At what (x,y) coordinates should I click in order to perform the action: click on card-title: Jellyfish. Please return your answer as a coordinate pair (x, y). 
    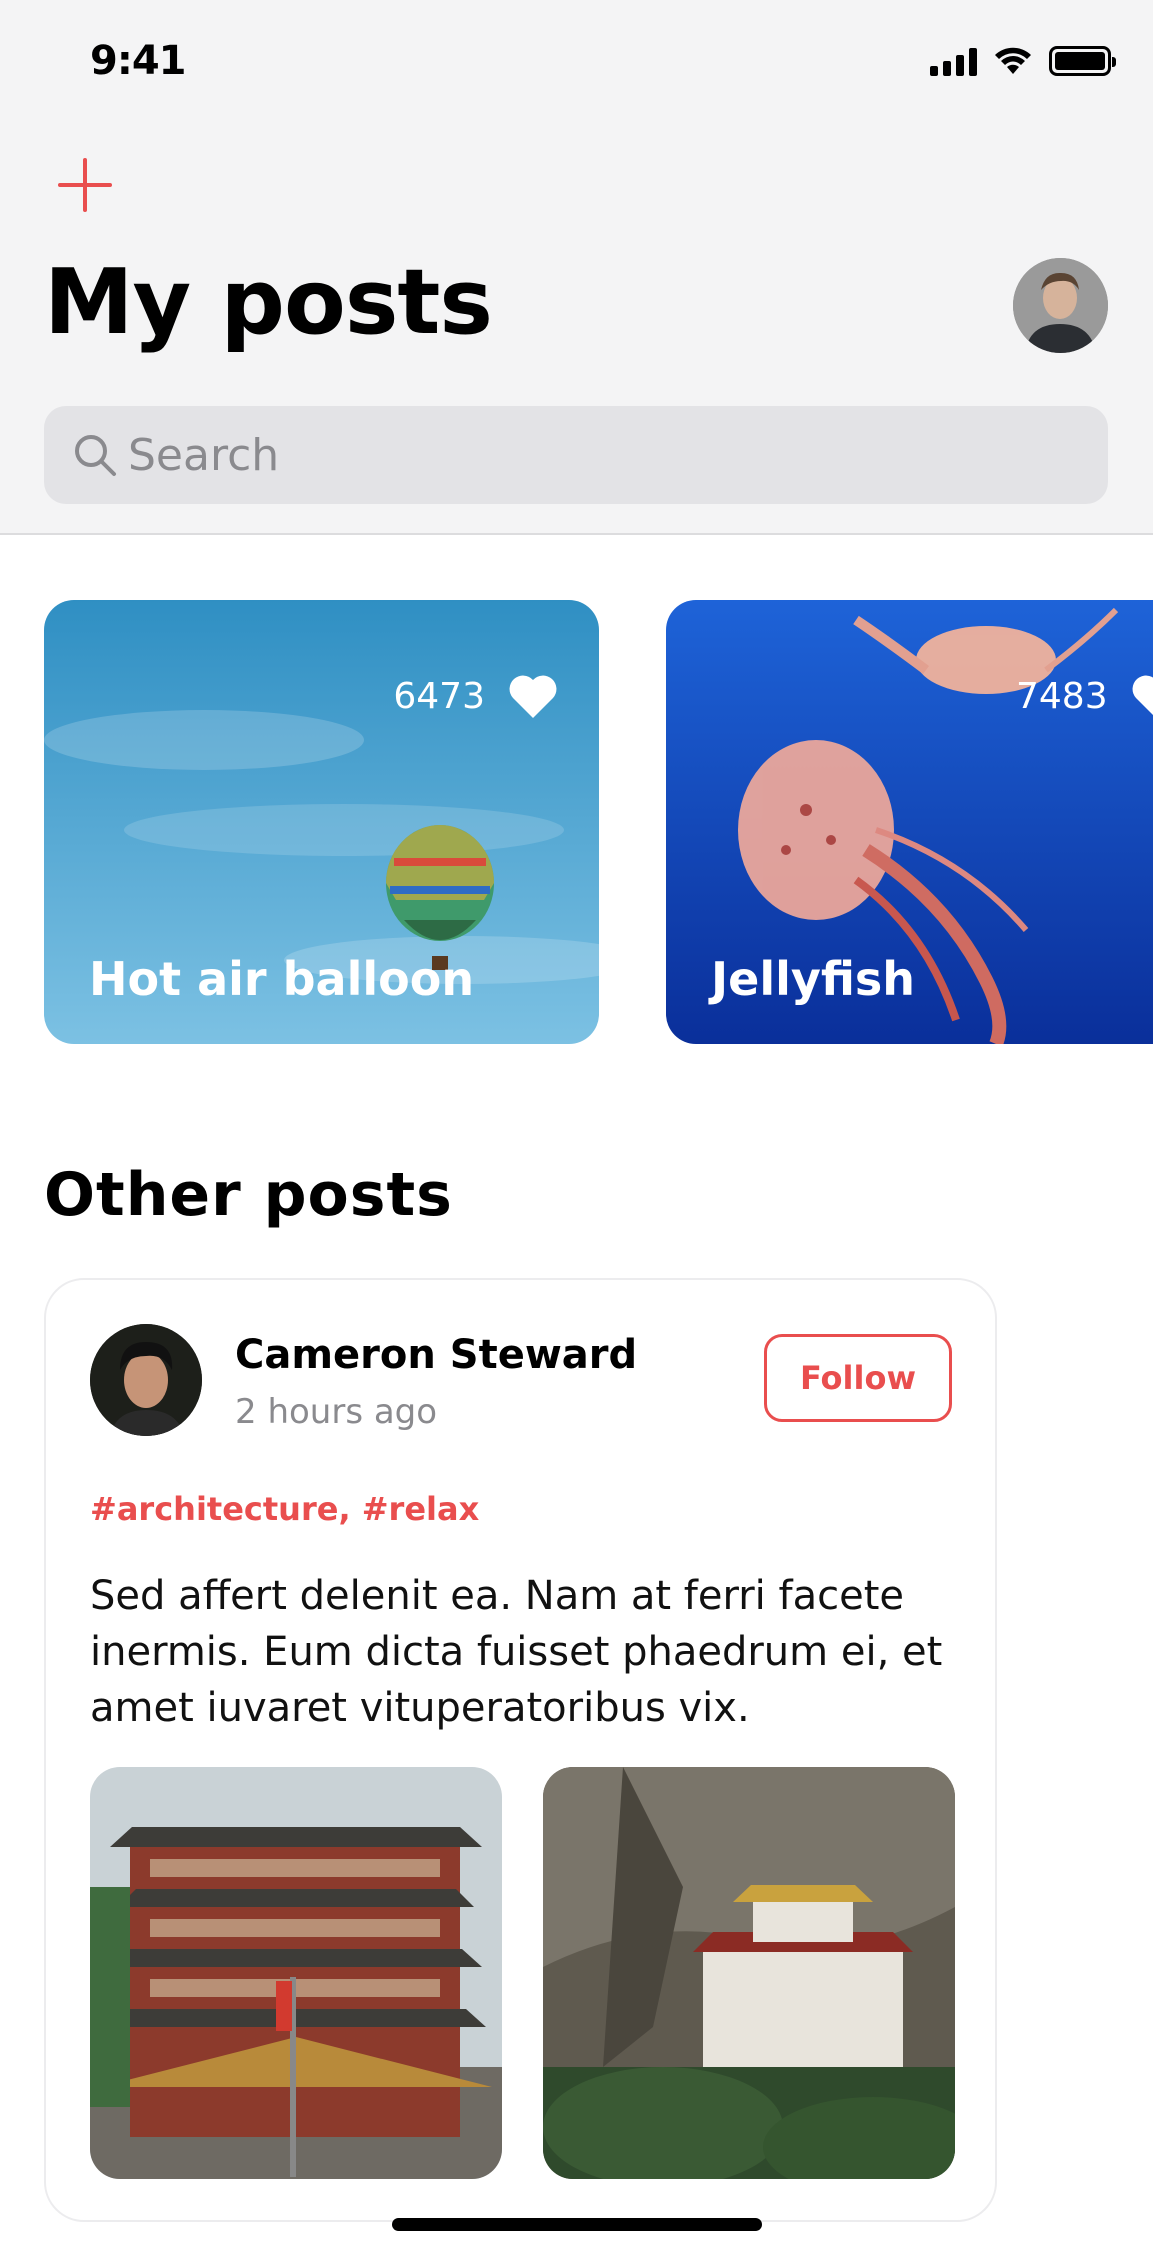
    Looking at the image, I should click on (813, 979).